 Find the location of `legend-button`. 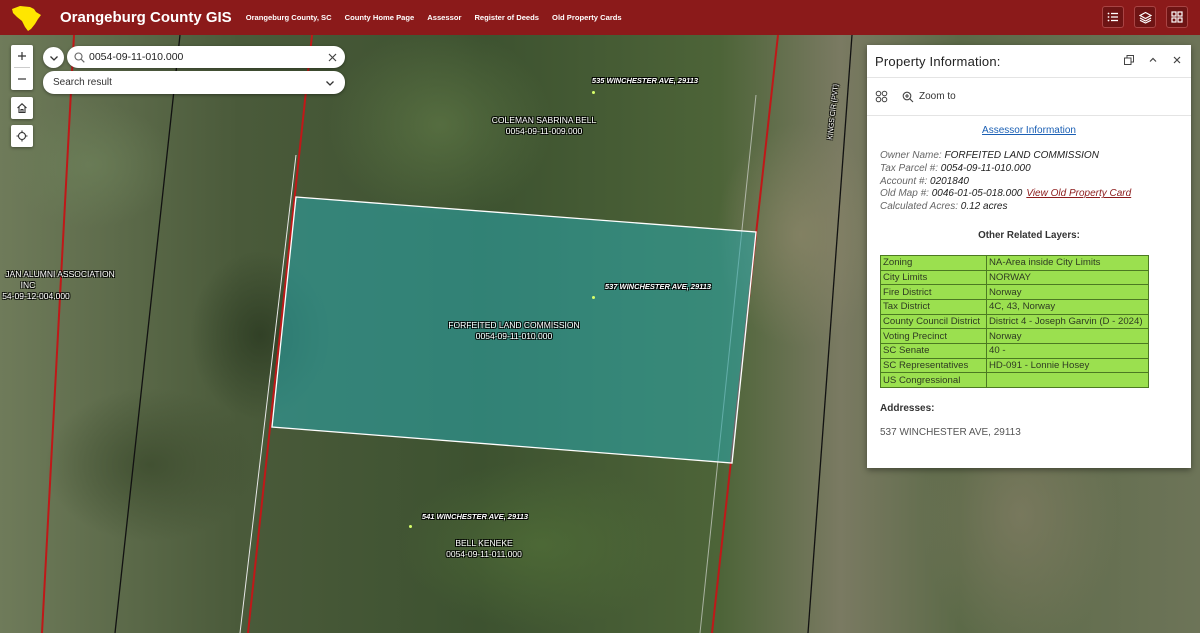

legend-button is located at coordinates (1113, 17).